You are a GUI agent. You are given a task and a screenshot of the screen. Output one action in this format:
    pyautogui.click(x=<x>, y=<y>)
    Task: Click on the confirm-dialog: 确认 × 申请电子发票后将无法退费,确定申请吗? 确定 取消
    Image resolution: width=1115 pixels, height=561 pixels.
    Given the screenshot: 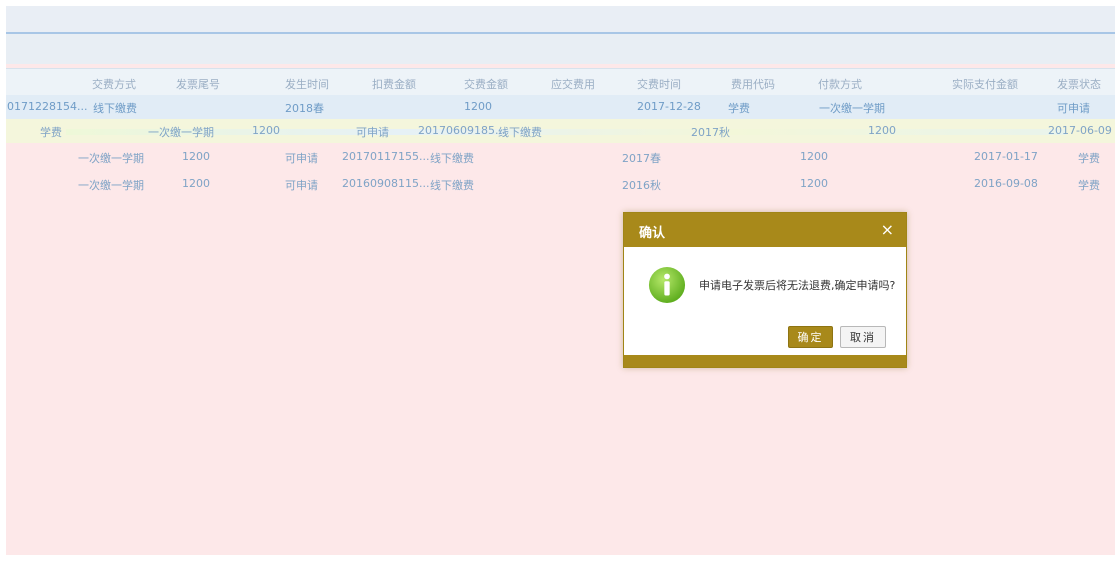 What is the action you would take?
    pyautogui.click(x=765, y=290)
    